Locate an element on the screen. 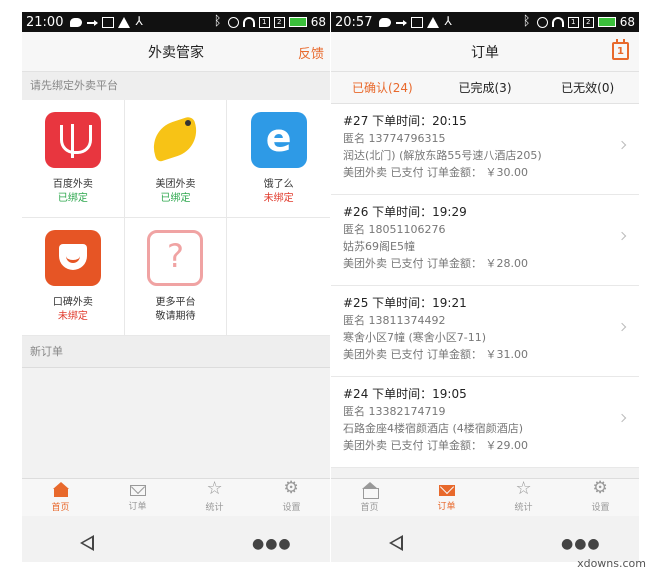  page-title: 外卖管家 is located at coordinates (176, 52).